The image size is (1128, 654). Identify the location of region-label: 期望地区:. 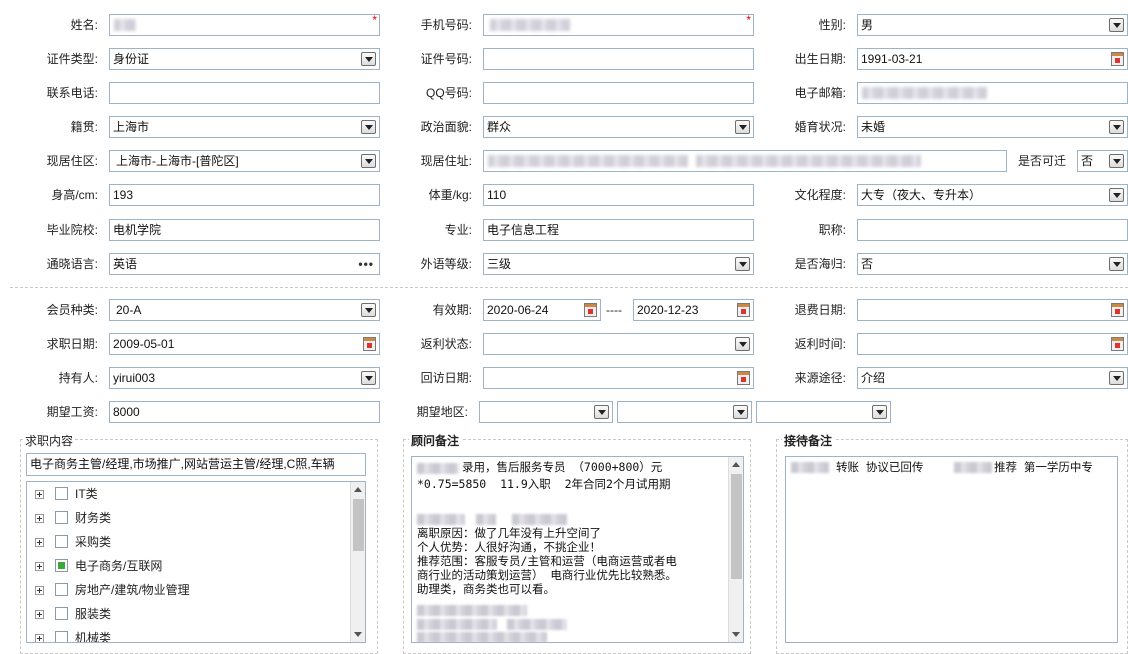
(442, 412).